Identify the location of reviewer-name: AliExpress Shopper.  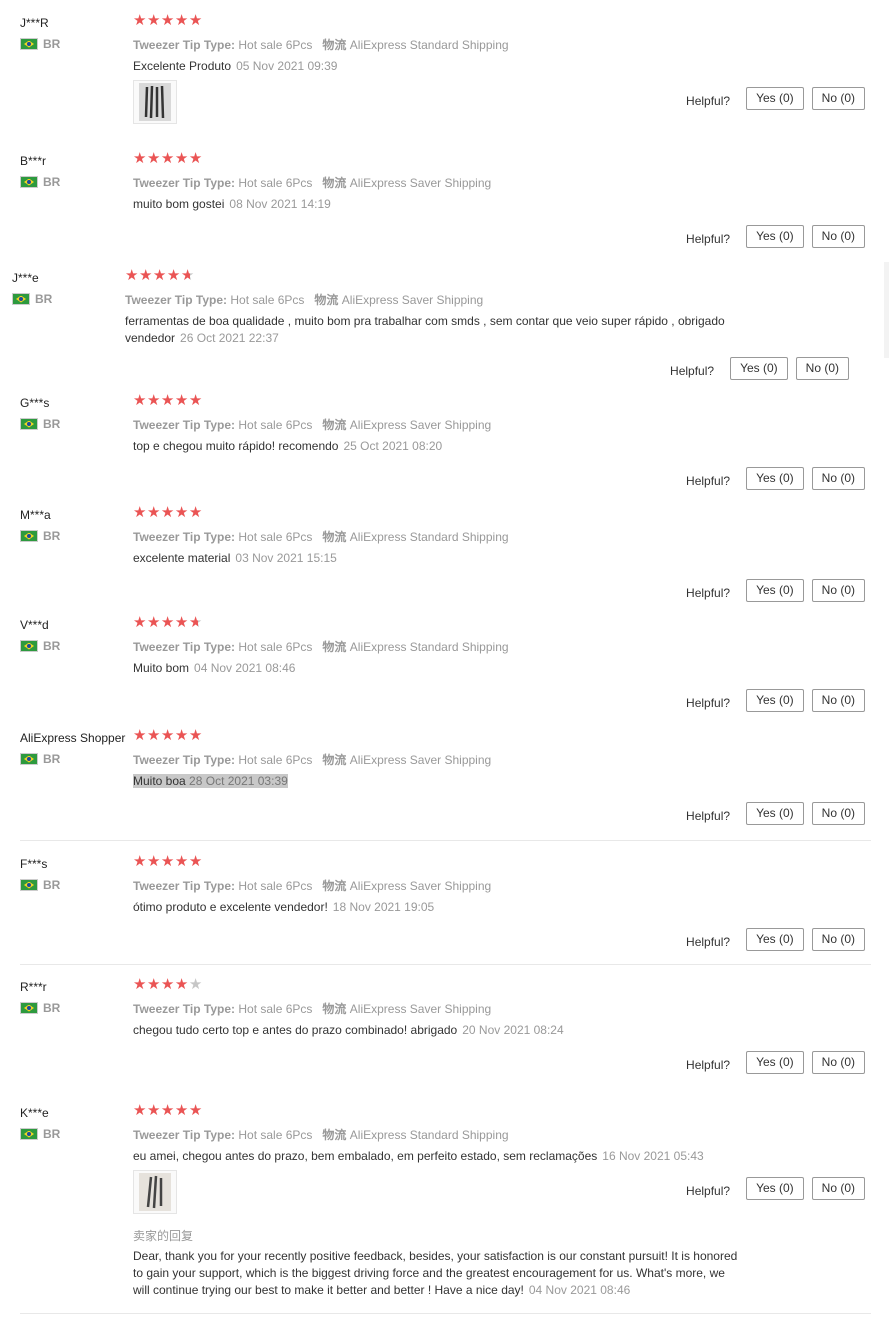
(73, 738).